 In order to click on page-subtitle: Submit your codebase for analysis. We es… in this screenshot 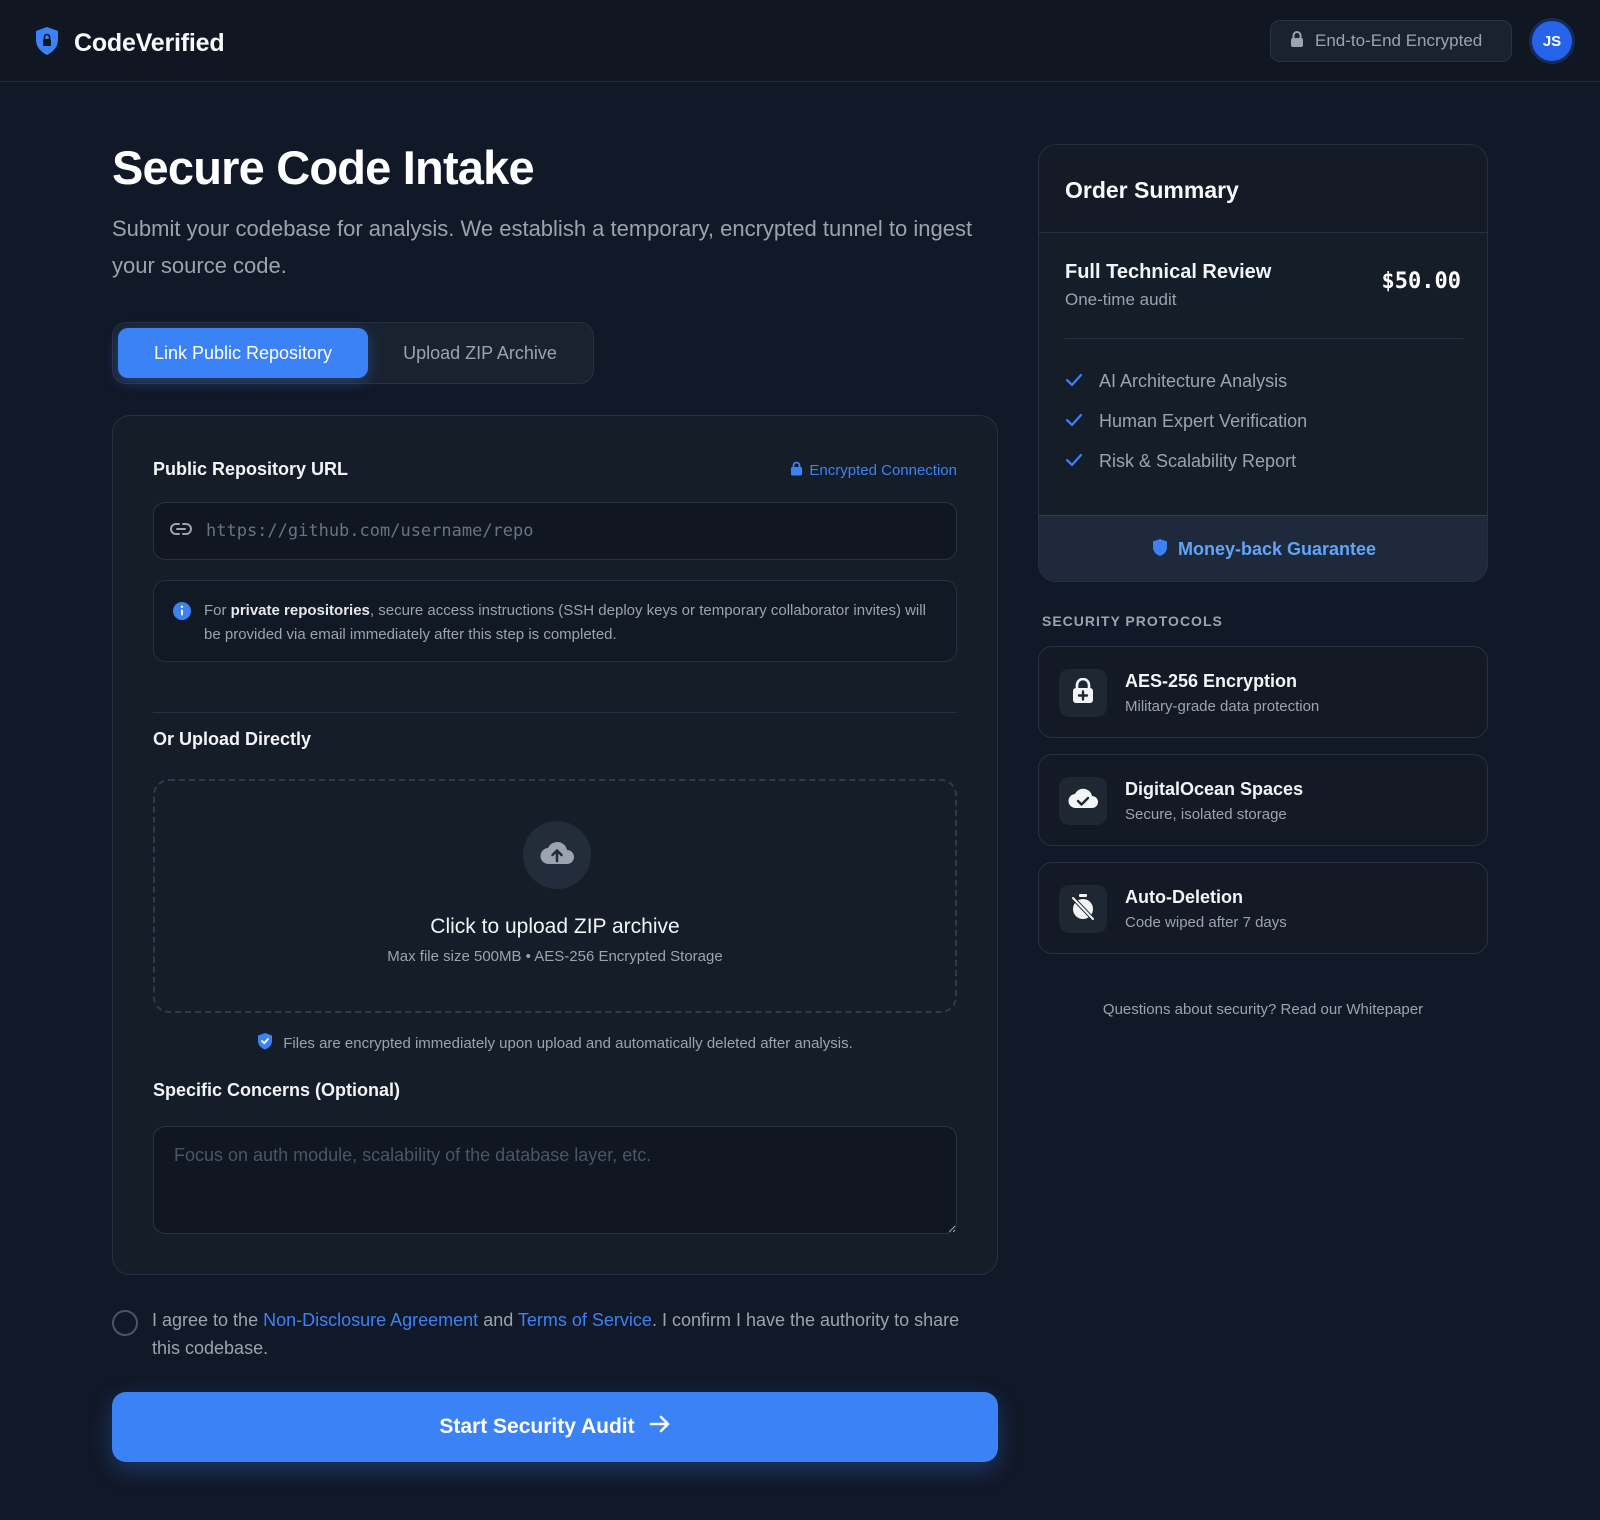, I will do `click(542, 247)`.